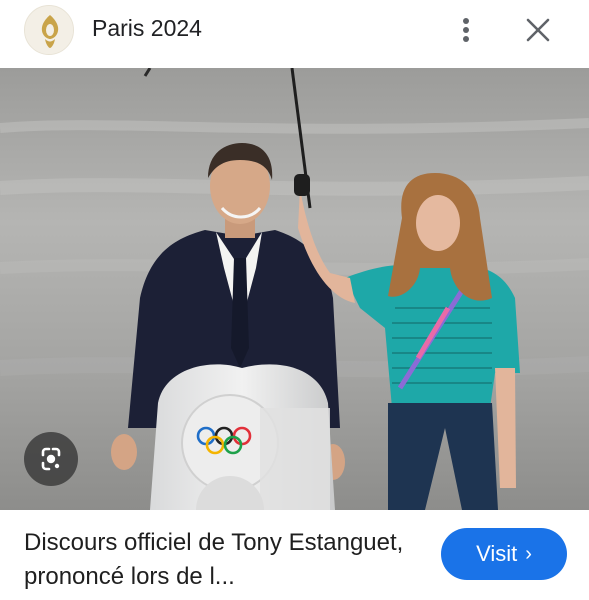 The width and height of the screenshot is (589, 600). Describe the element at coordinates (294, 34) in the screenshot. I see `panel-header: Paris 2024` at that location.